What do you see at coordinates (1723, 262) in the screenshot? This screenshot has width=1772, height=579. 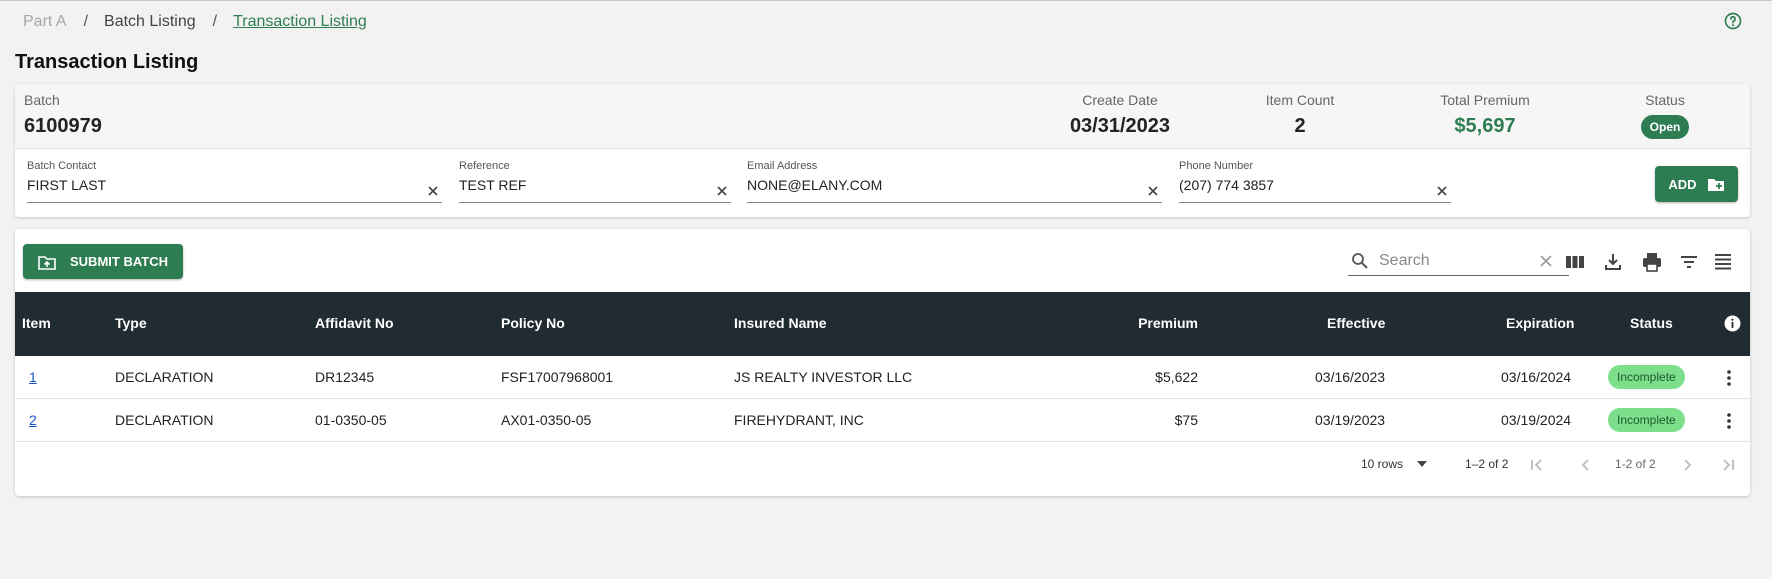 I see `density-icon` at bounding box center [1723, 262].